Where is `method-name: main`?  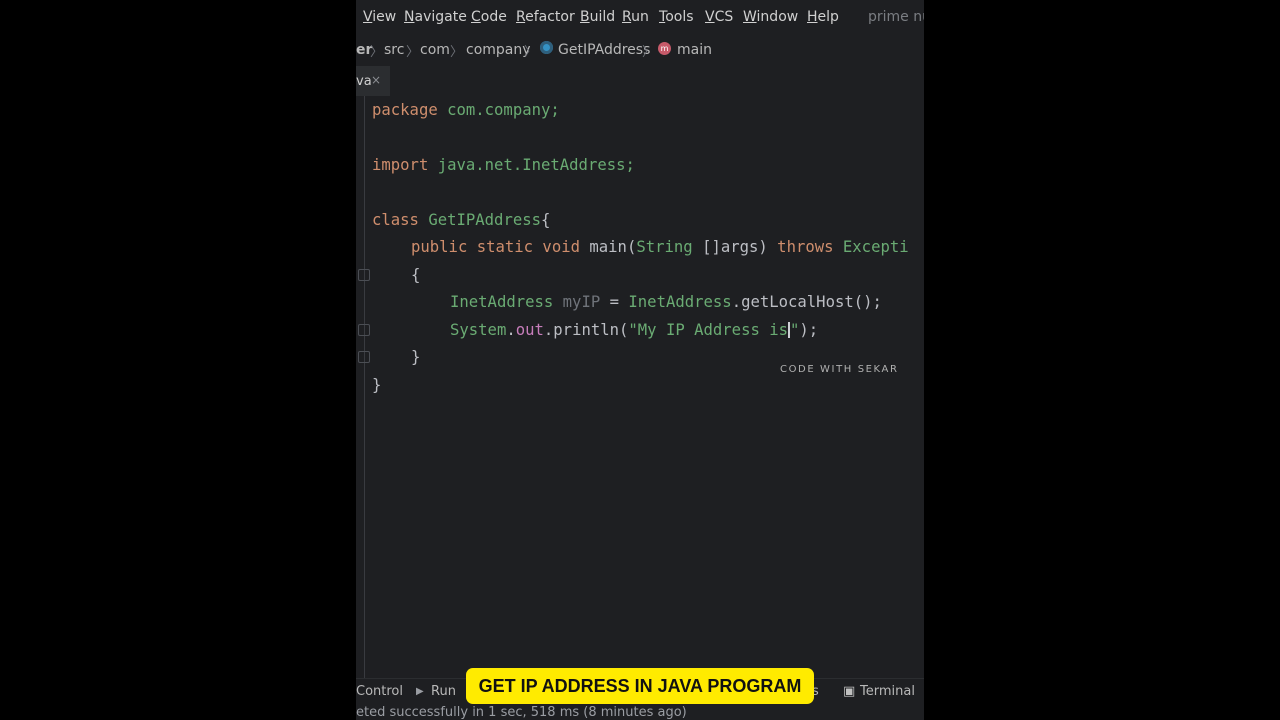 method-name: main is located at coordinates (603, 247).